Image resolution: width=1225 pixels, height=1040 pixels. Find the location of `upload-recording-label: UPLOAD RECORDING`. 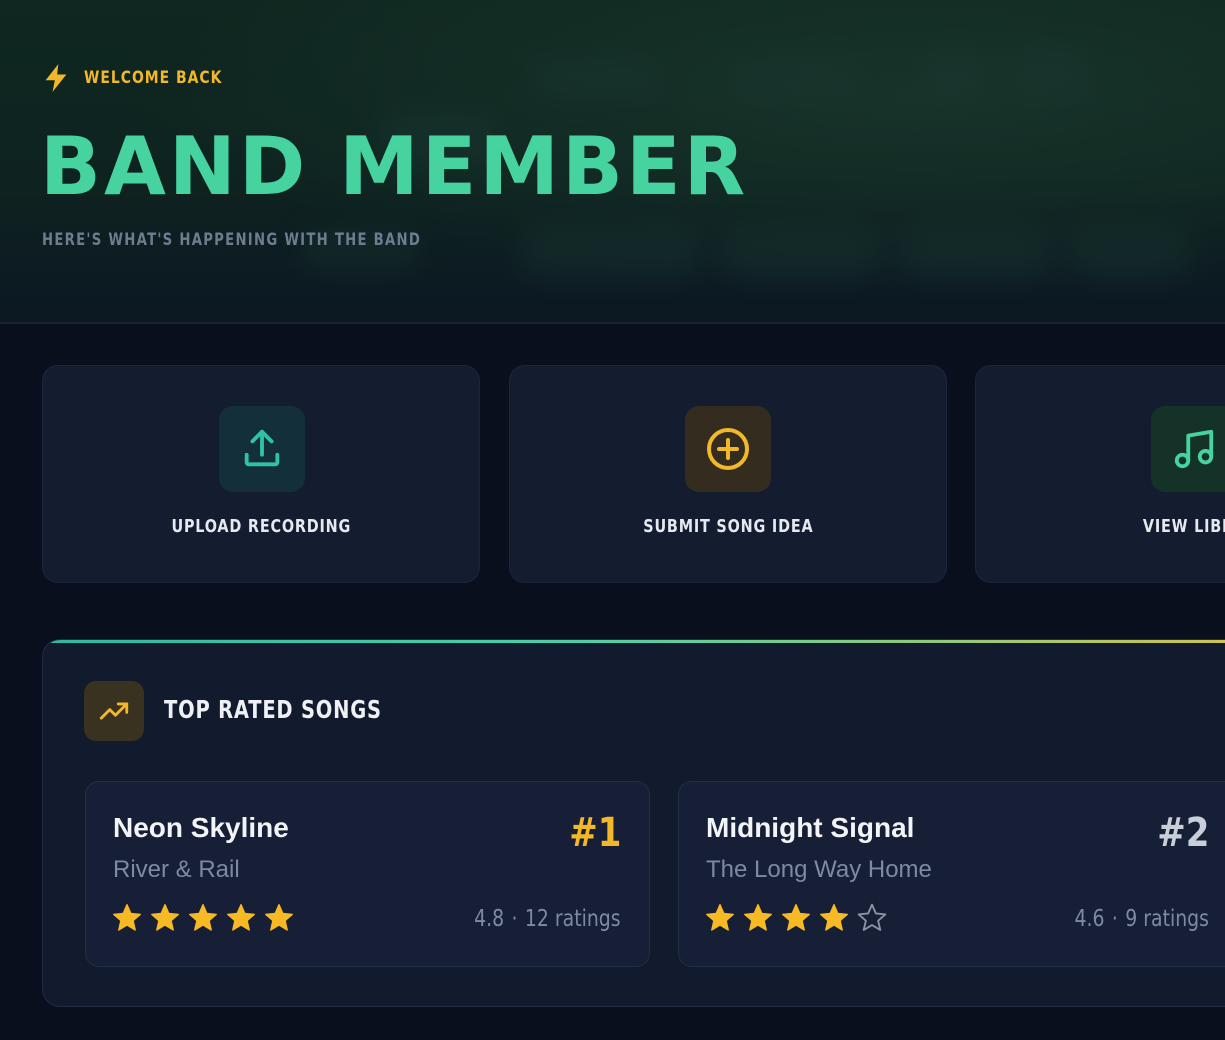

upload-recording-label: UPLOAD RECORDING is located at coordinates (261, 526).